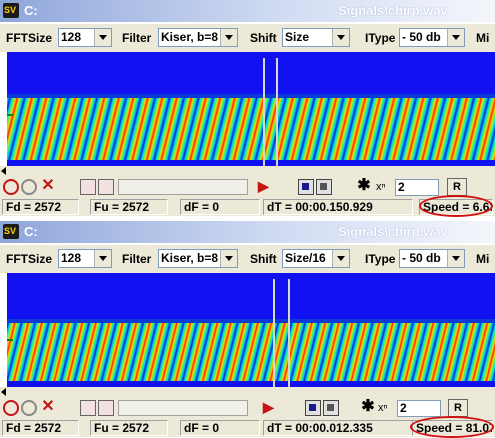  What do you see at coordinates (338, 207) in the screenshot?
I see `dt-value: dT = 00:00.150.929` at bounding box center [338, 207].